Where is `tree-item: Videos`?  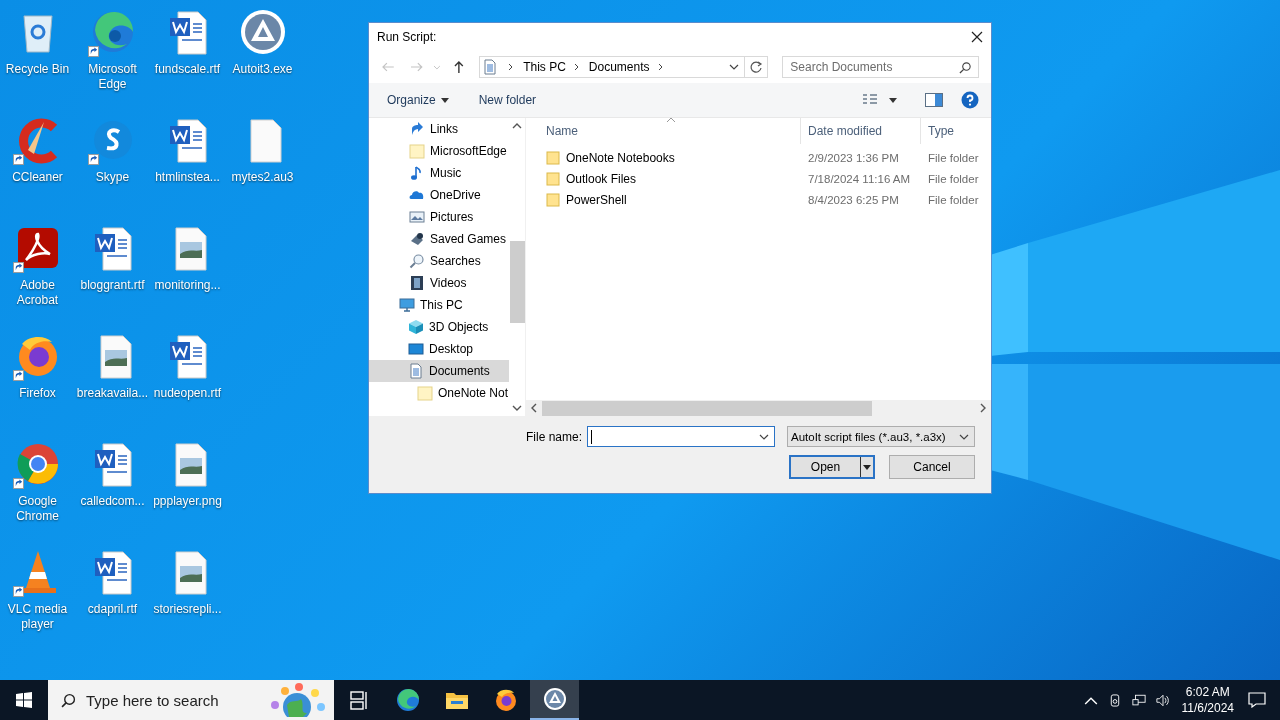
tree-item: Videos is located at coordinates (439, 283).